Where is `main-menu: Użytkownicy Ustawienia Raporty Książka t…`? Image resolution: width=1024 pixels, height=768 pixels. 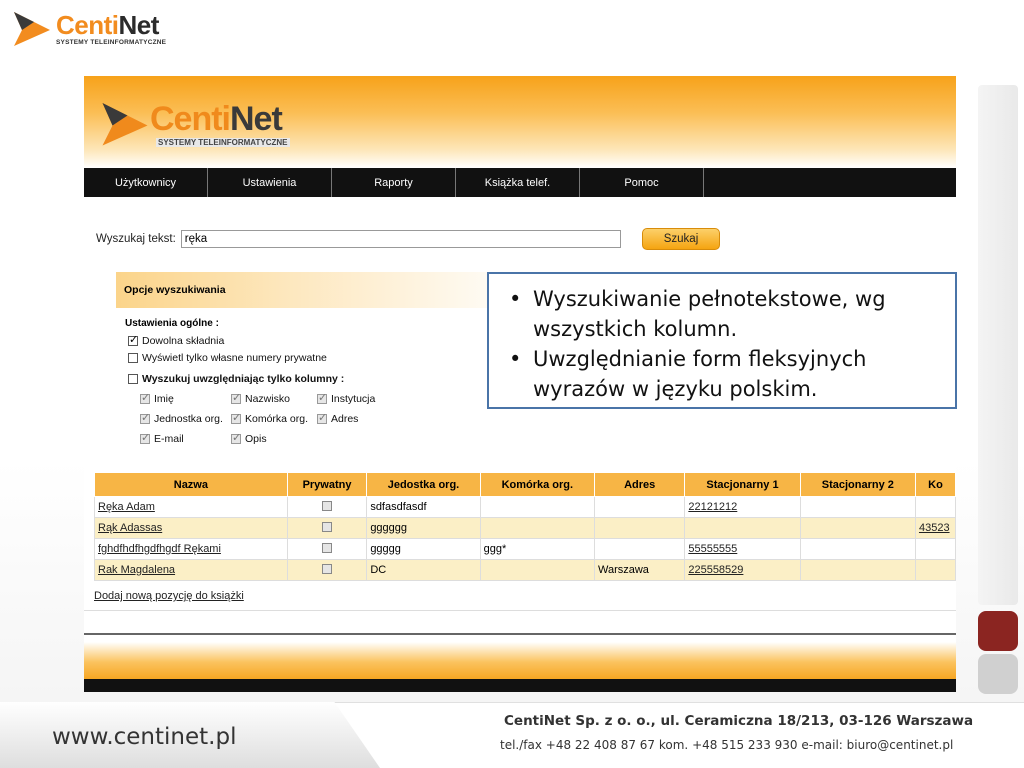 main-menu: Użytkownicy Ustawienia Raporty Książka t… is located at coordinates (520, 182).